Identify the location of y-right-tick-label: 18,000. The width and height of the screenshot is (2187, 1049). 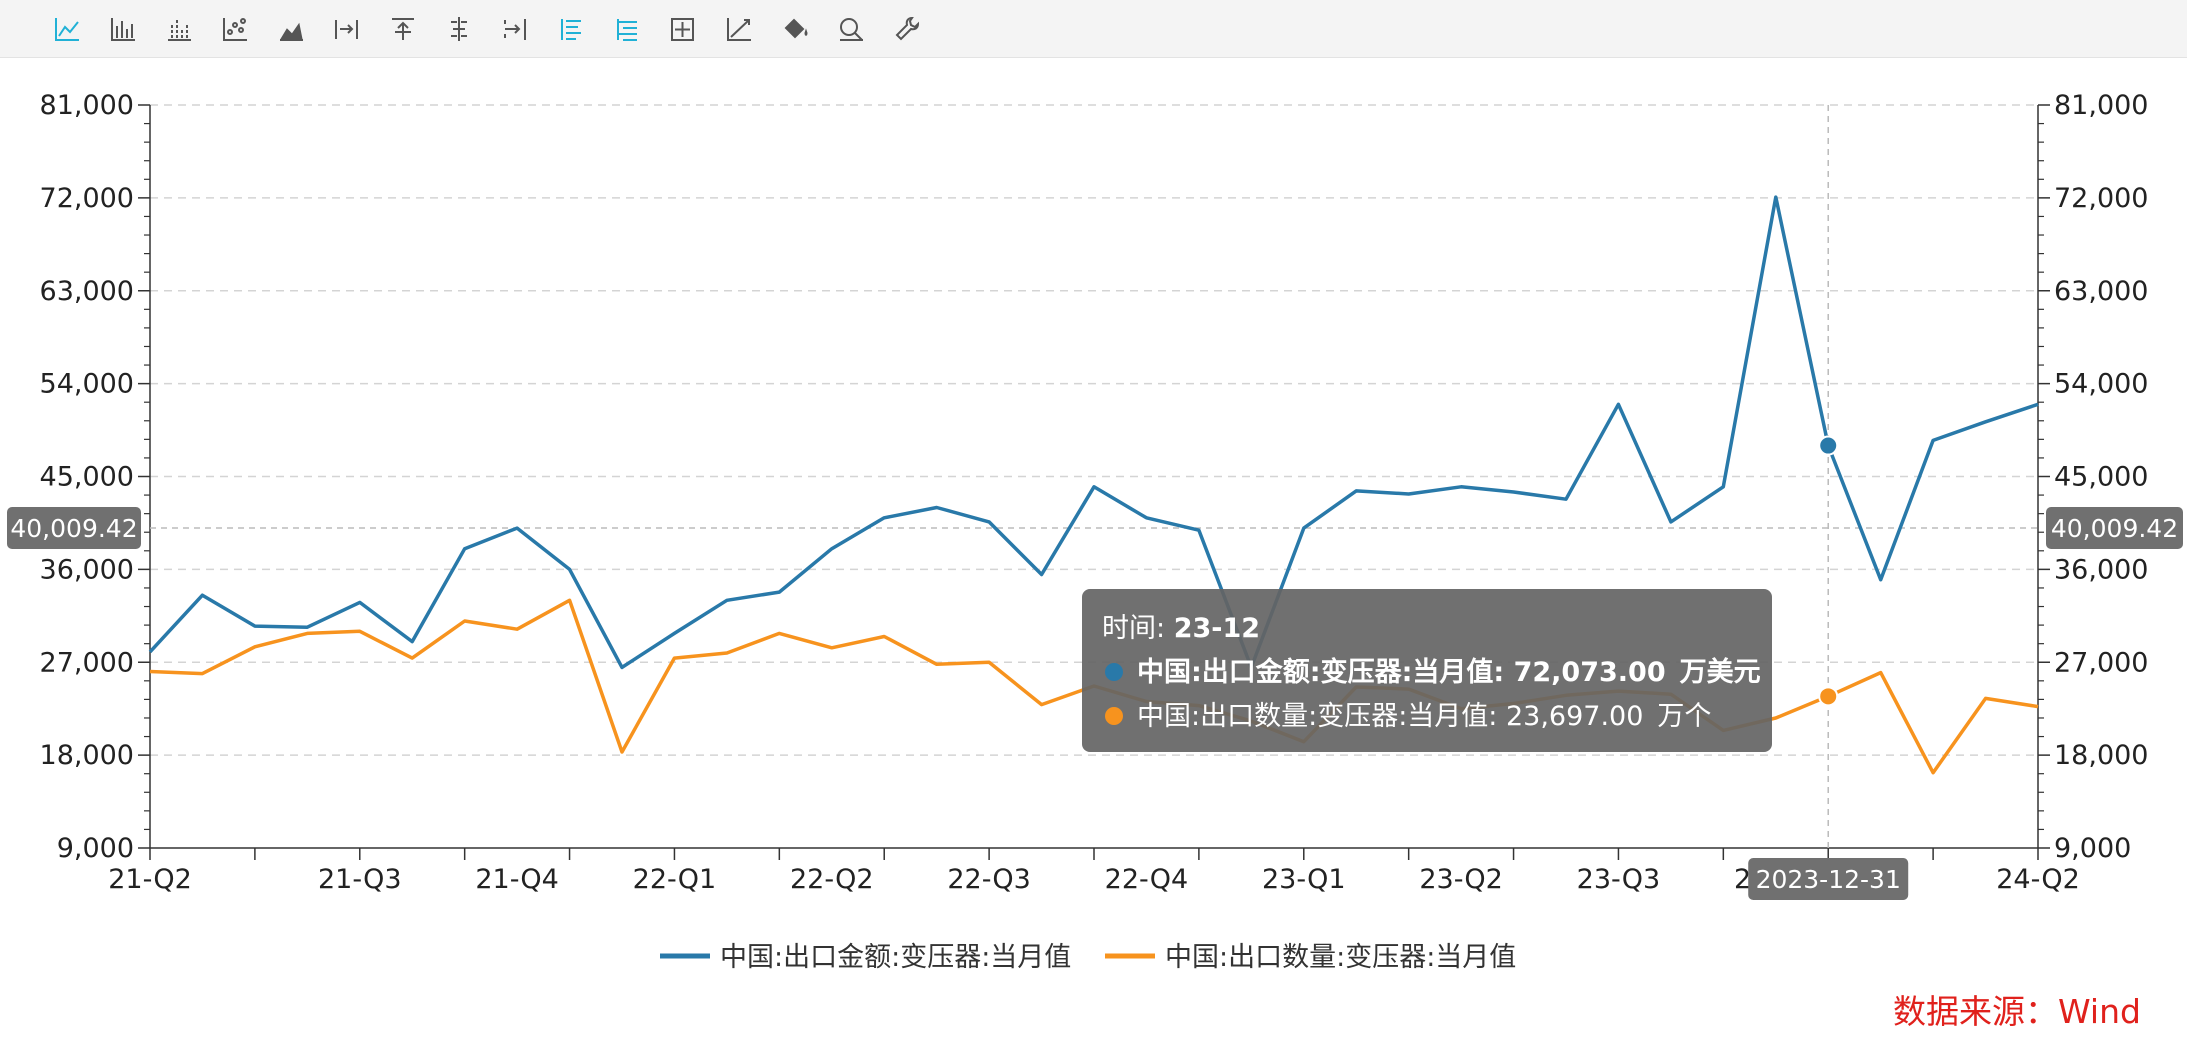
(2101, 755).